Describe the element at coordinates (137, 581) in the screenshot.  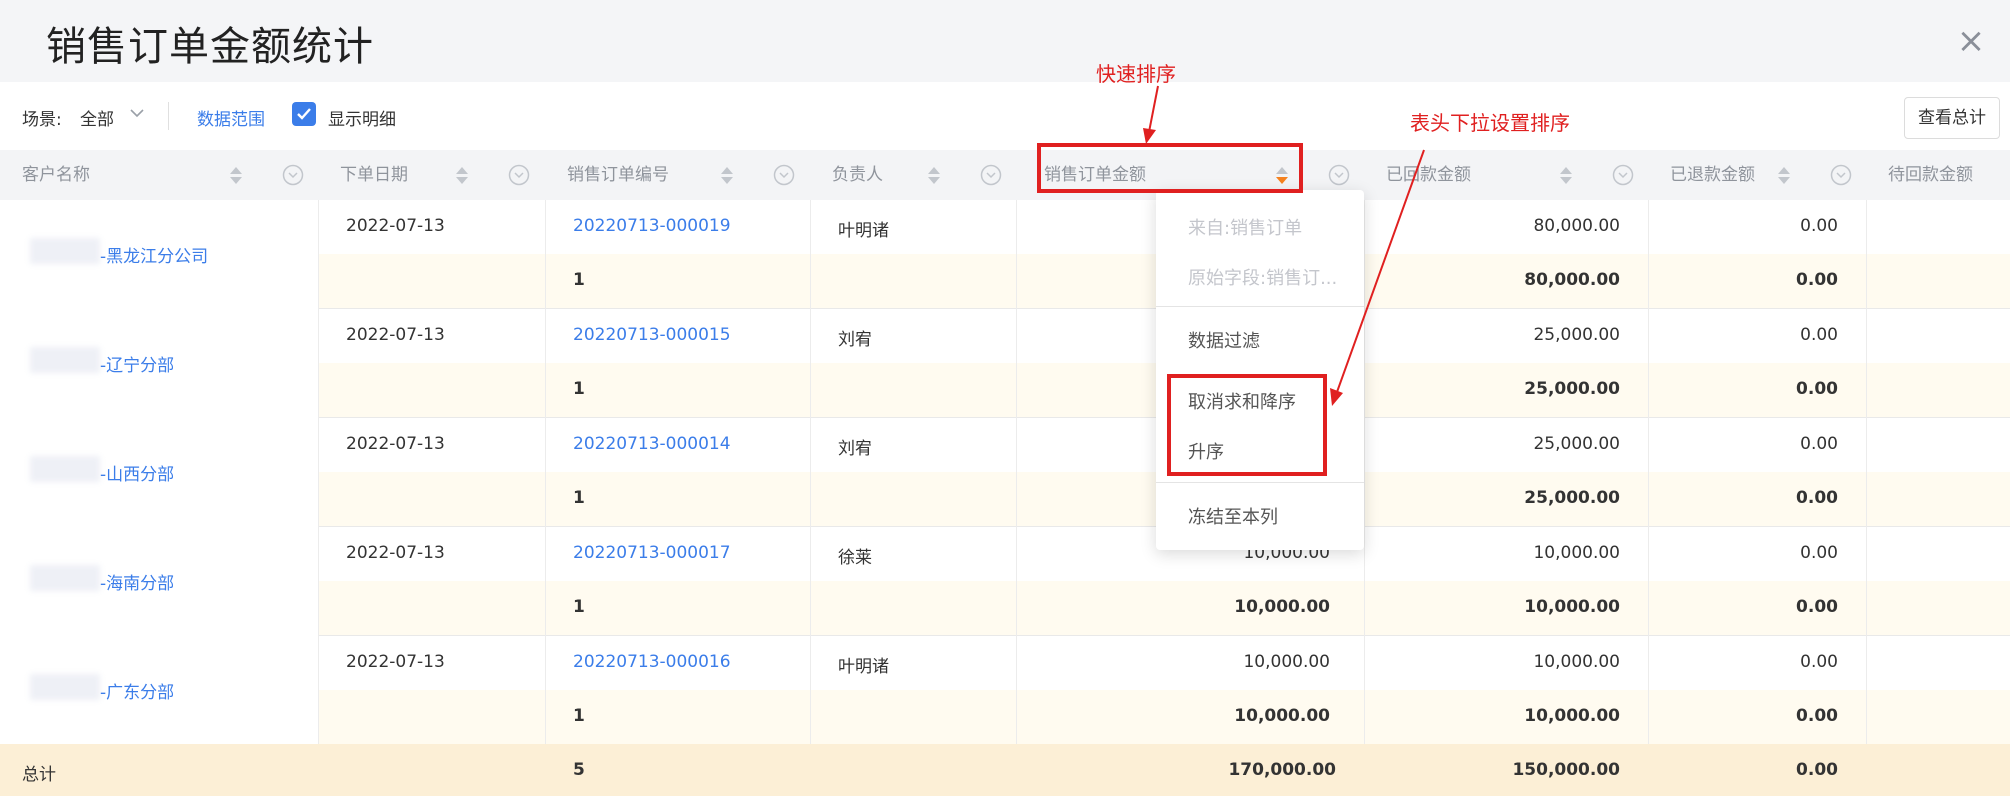
I see `customer-link: -海南分部` at that location.